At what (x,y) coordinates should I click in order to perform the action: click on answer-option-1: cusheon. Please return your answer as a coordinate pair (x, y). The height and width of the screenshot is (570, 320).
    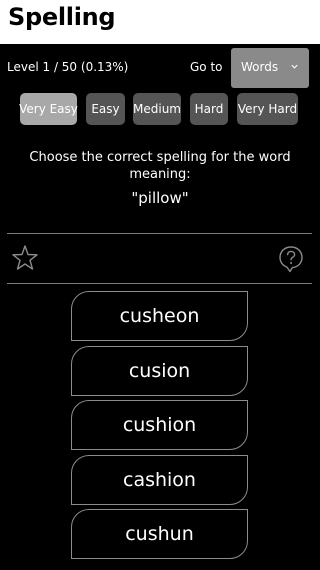
    Looking at the image, I should click on (159, 316).